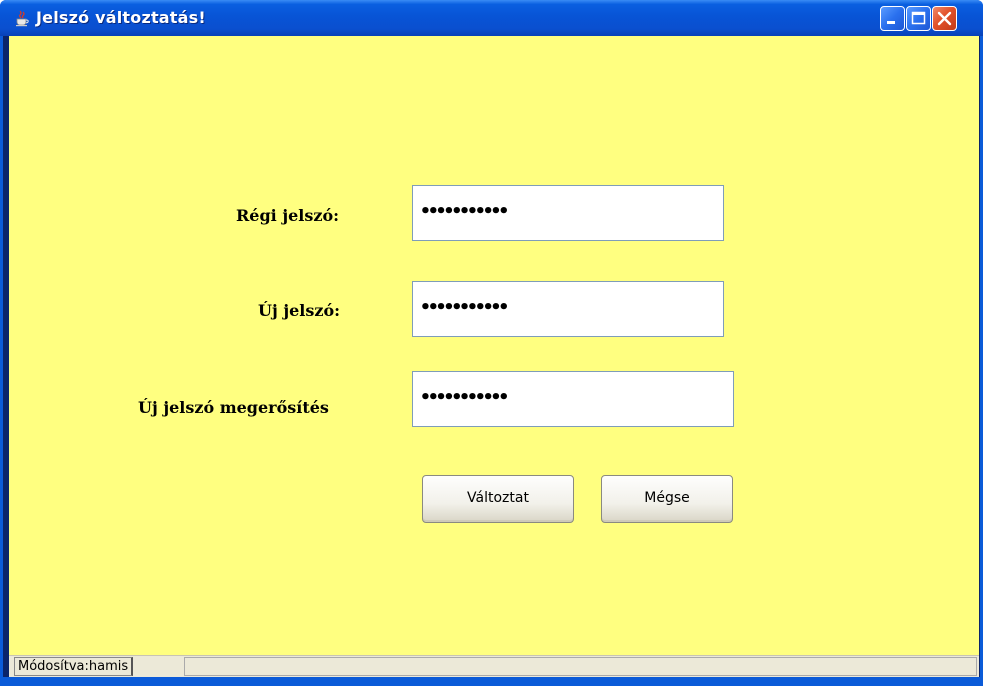 The height and width of the screenshot is (686, 983). What do you see at coordinates (580, 666) in the screenshot?
I see `status-empty-cell` at bounding box center [580, 666].